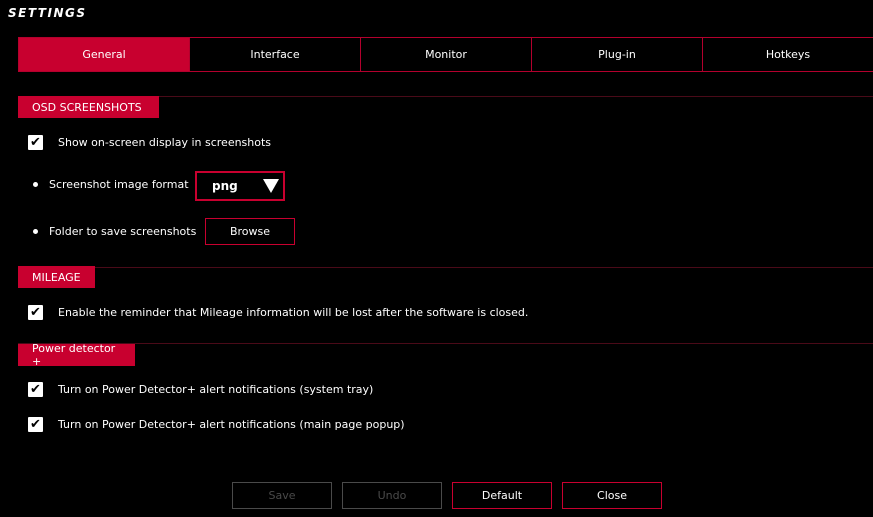 The image size is (873, 517). I want to click on dropdown-arrow-icon, so click(271, 186).